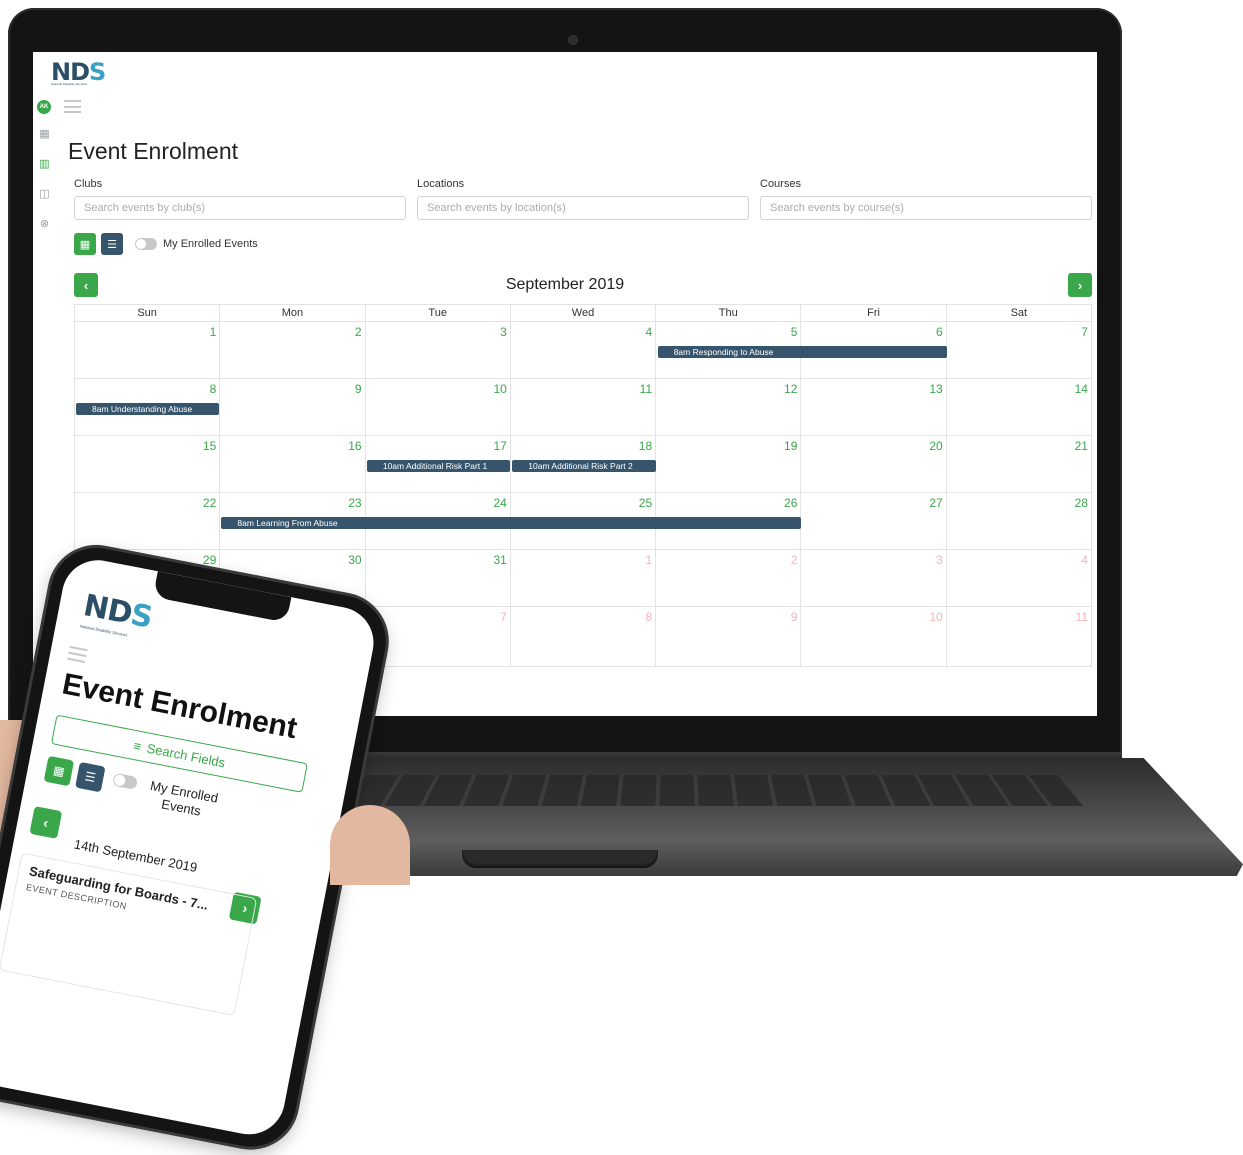 The height and width of the screenshot is (1155, 1243). Describe the element at coordinates (370, 845) in the screenshot. I see `thumb` at that location.